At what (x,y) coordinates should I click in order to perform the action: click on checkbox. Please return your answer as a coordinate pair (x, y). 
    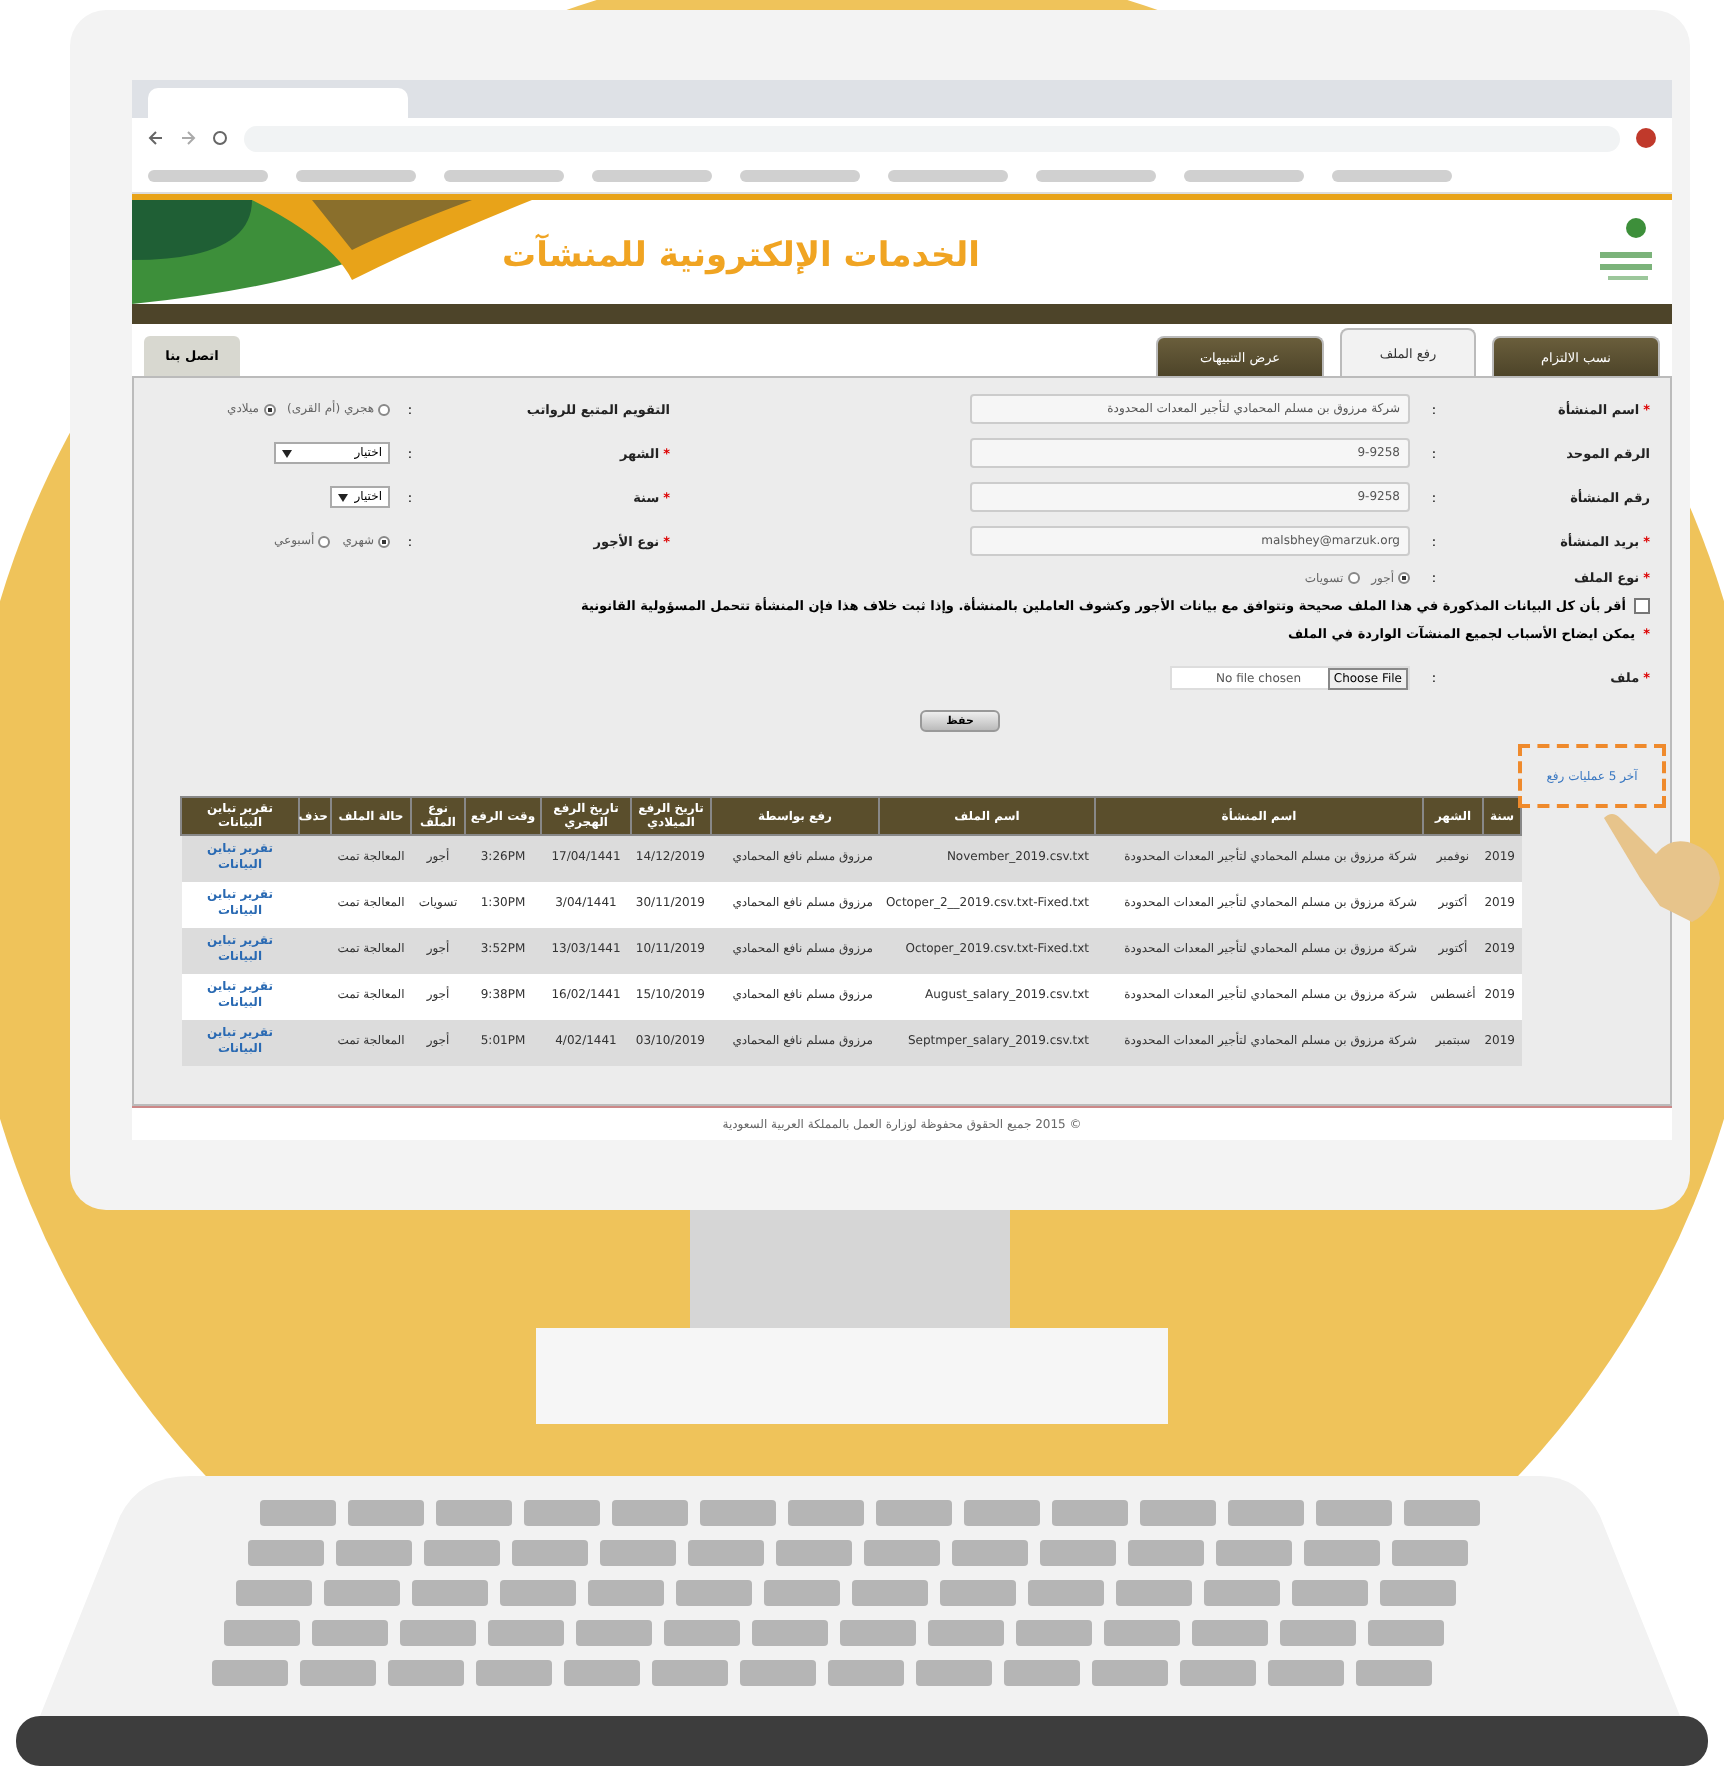
    Looking at the image, I should click on (1642, 606).